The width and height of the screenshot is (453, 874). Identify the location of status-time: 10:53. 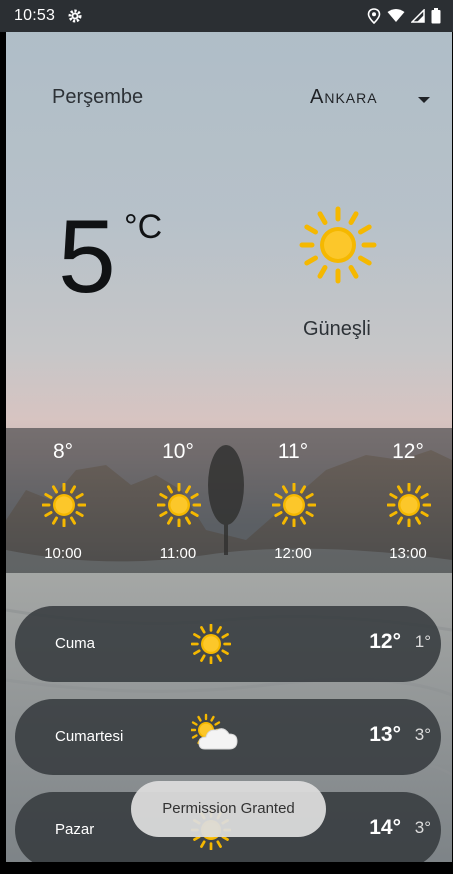
(35, 15).